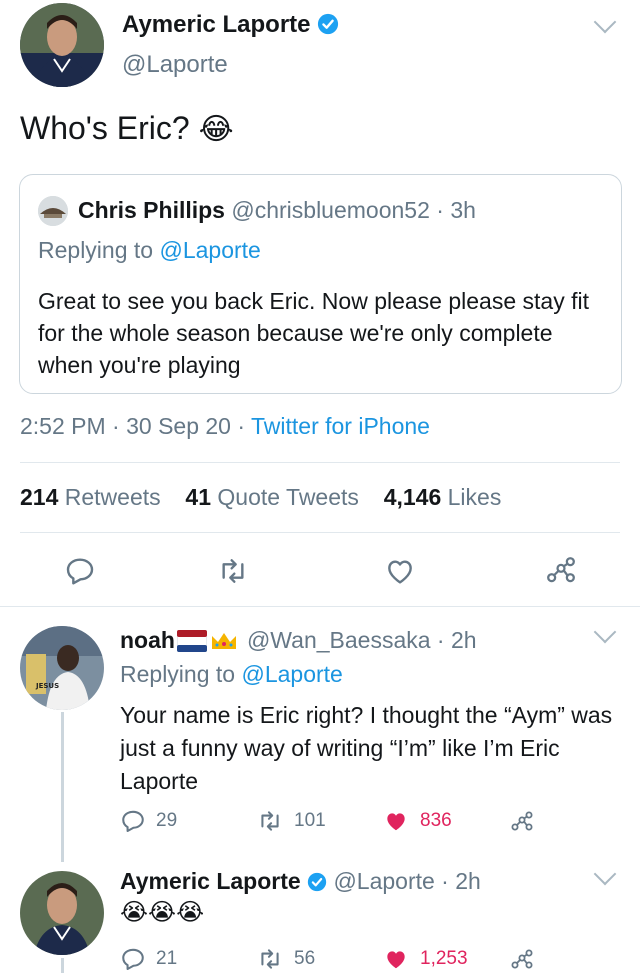  What do you see at coordinates (474, 497) in the screenshot?
I see `likes-label: Likes` at bounding box center [474, 497].